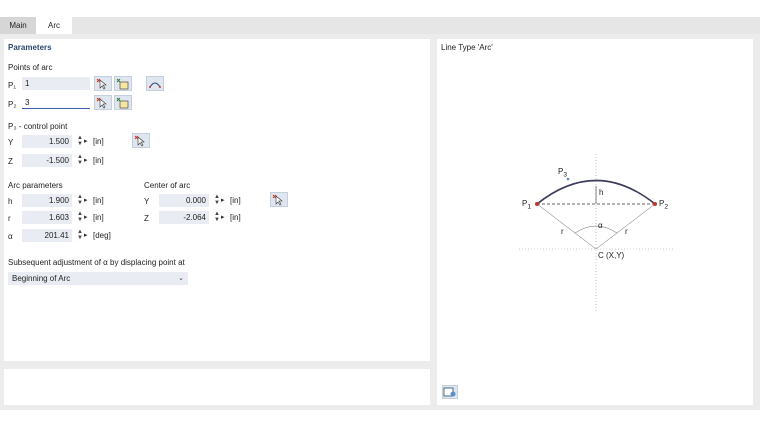 The width and height of the screenshot is (760, 426). What do you see at coordinates (98, 200) in the screenshot?
I see `h-unit: [in]` at bounding box center [98, 200].